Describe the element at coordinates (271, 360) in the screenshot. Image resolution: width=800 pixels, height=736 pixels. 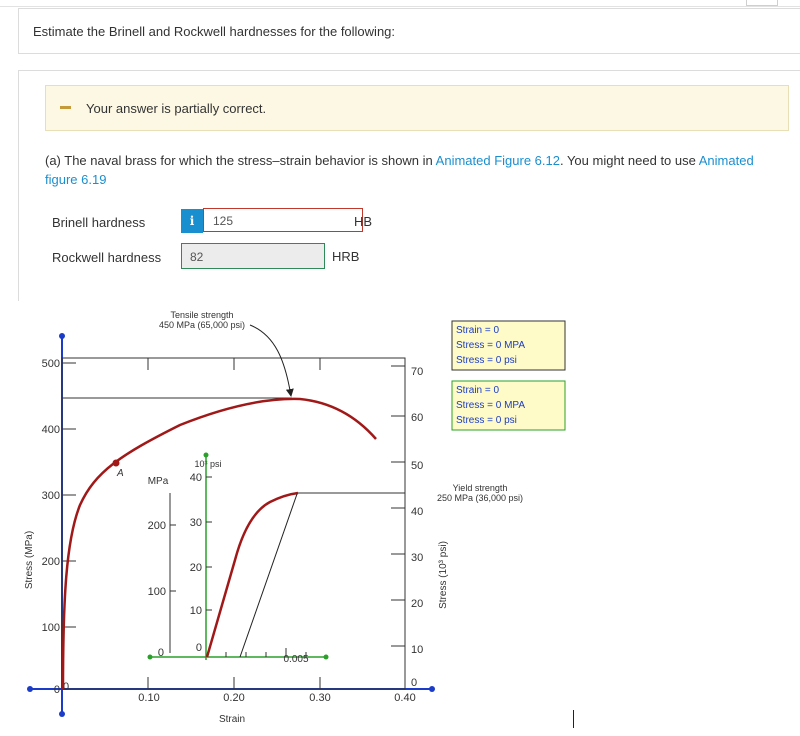
I see `tensile-strength-arrow` at that location.